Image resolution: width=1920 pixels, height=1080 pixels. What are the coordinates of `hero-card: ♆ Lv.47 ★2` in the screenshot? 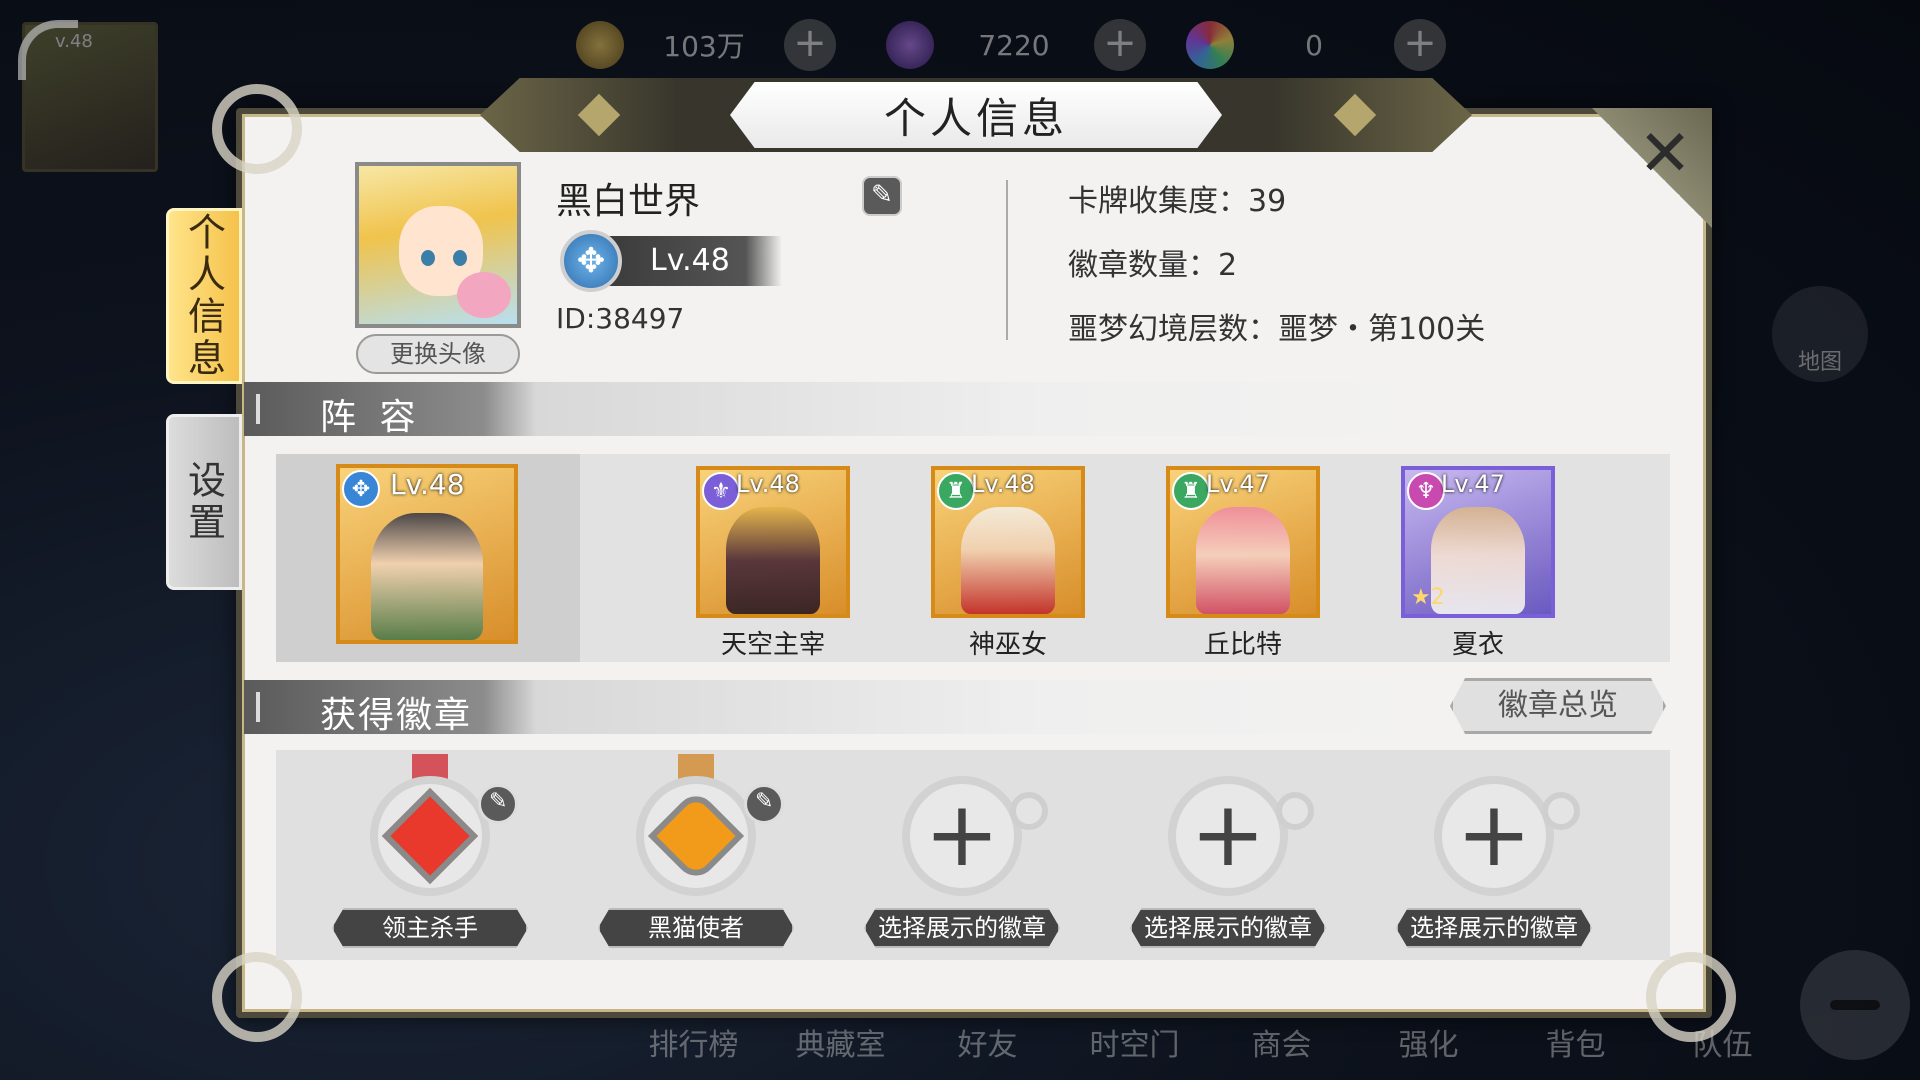 It's located at (1478, 542).